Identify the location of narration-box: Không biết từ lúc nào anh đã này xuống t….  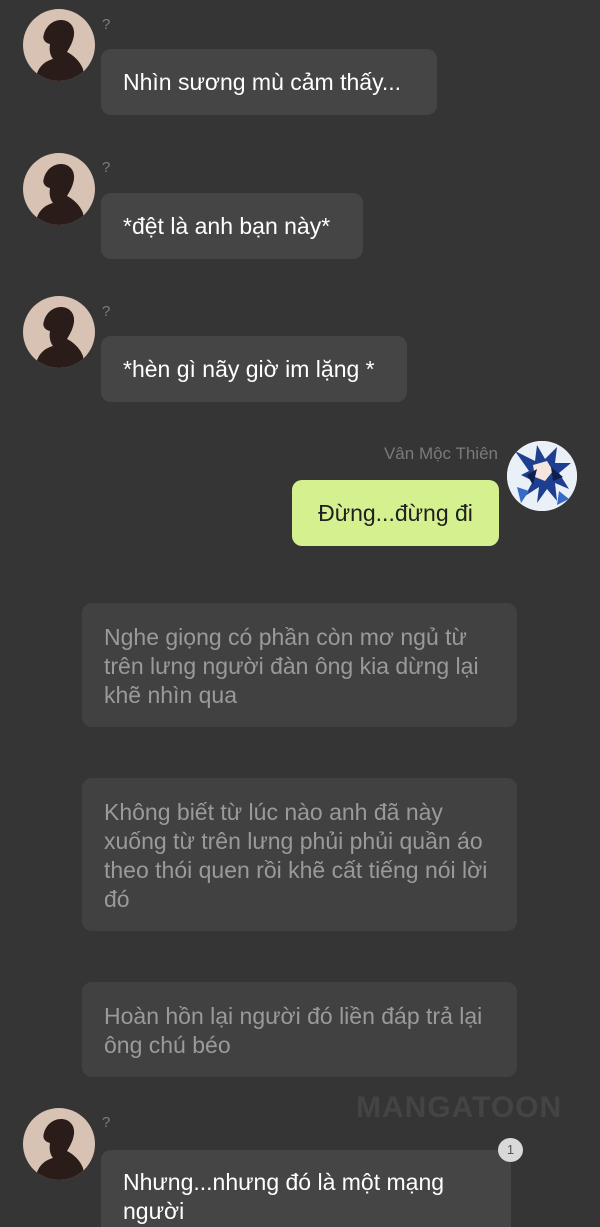
(299, 854).